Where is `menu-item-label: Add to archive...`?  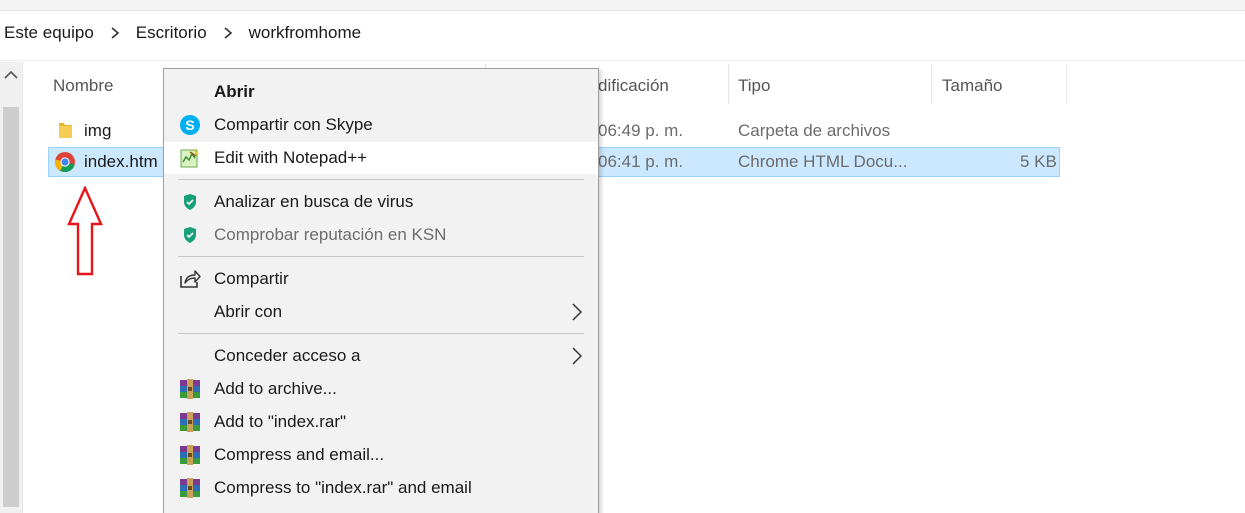 menu-item-label: Add to archive... is located at coordinates (275, 388).